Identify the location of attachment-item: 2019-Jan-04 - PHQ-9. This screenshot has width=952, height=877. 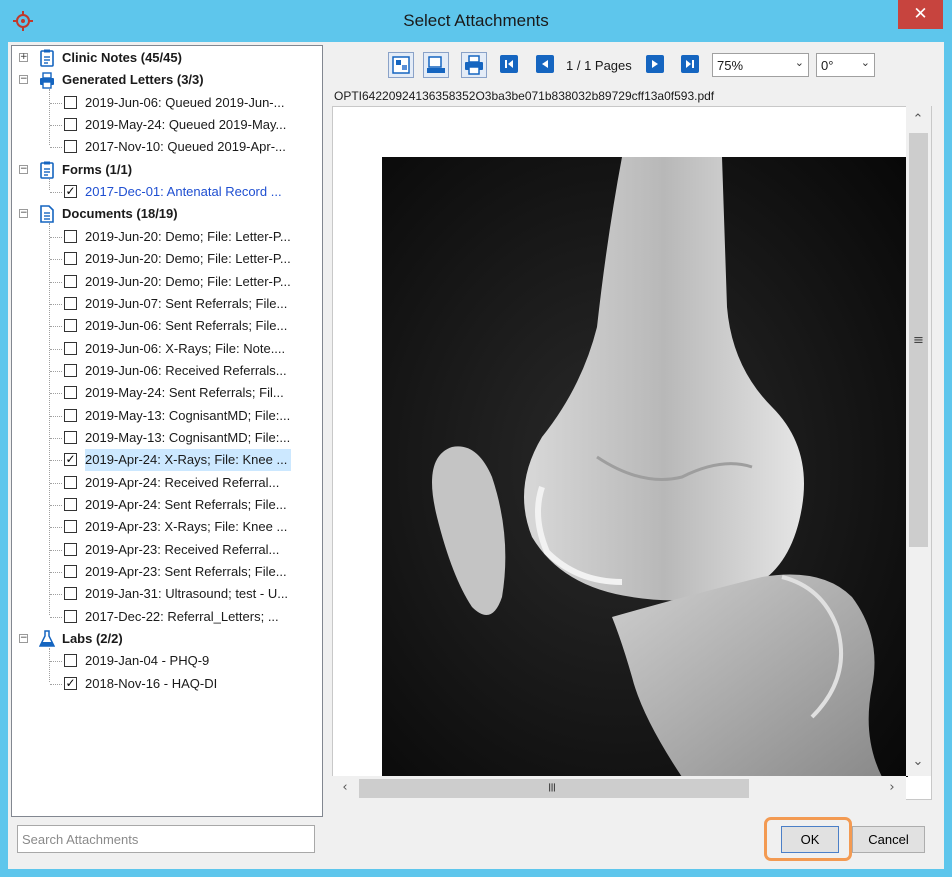
(167, 661).